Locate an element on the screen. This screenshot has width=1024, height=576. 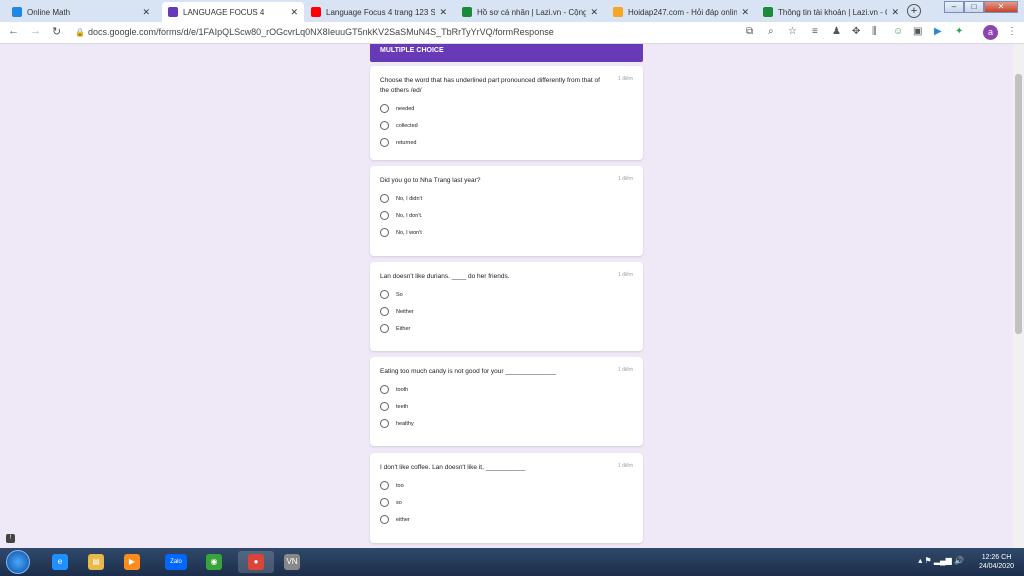
lock-icon: 🔒 is located at coordinates (80, 32).